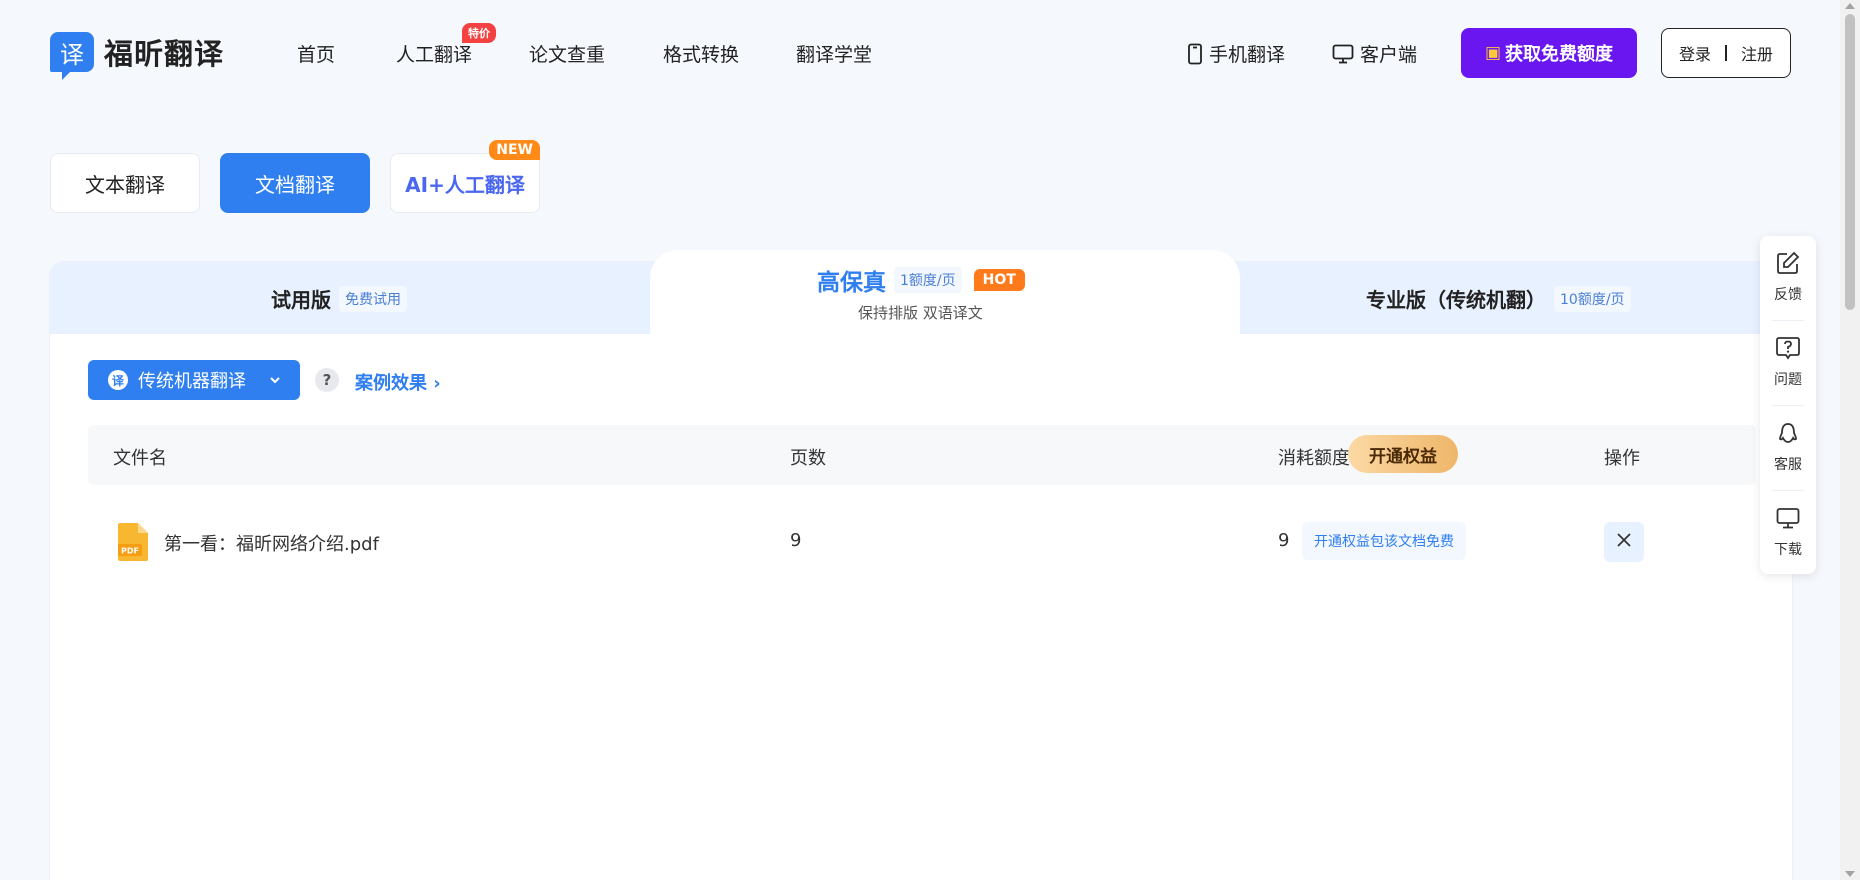 Image resolution: width=1860 pixels, height=880 pixels. What do you see at coordinates (434, 55) in the screenshot?
I see `nav-human-translation-label: 人工翻译` at bounding box center [434, 55].